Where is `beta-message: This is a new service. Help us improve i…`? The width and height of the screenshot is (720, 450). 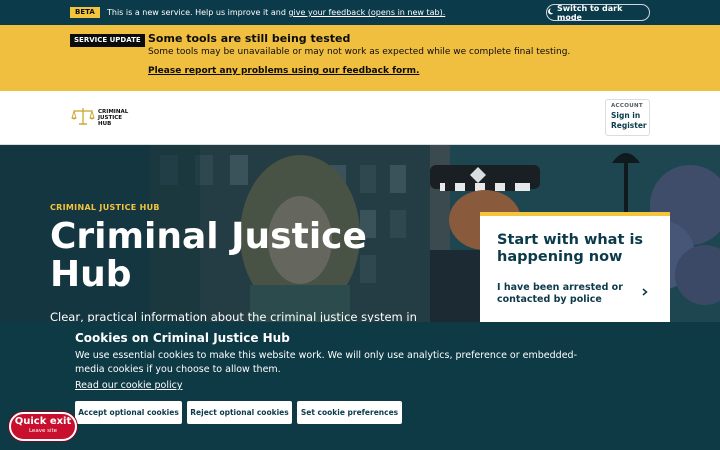
beta-message: This is a new service. Help us improve i… is located at coordinates (196, 12).